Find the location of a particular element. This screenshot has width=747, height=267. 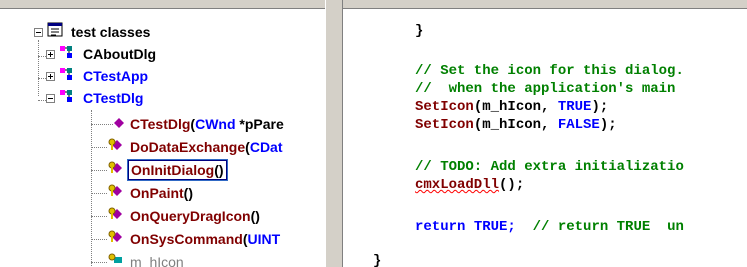

code-keyword: FALSE is located at coordinates (578, 125).